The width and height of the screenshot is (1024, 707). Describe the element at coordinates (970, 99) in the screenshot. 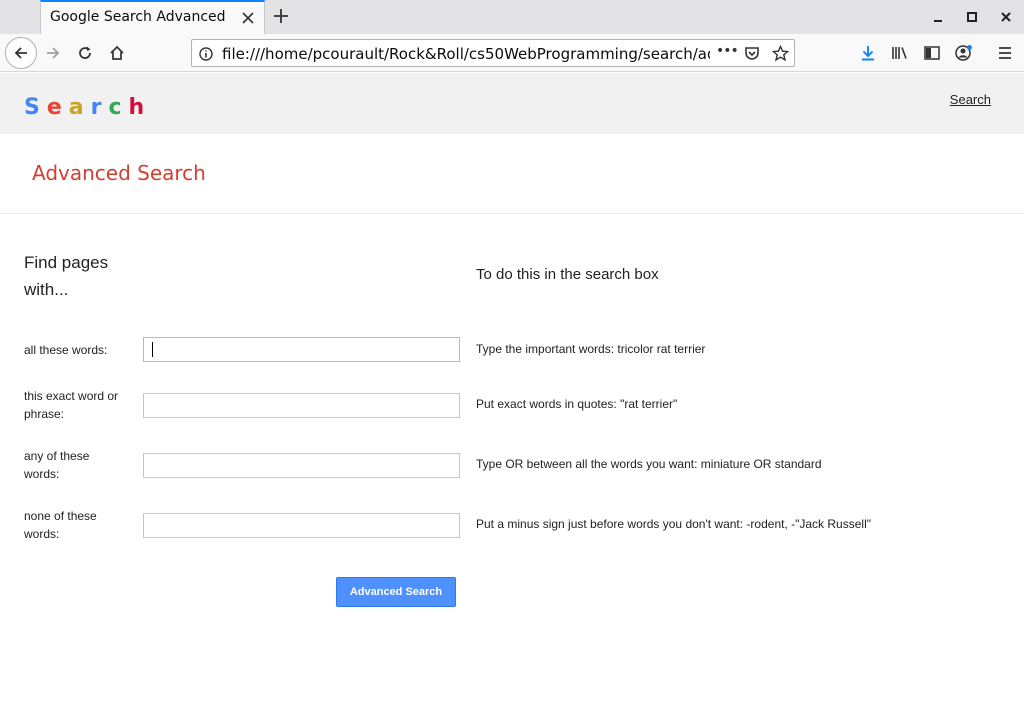

I see `search-nav-link: Search` at that location.